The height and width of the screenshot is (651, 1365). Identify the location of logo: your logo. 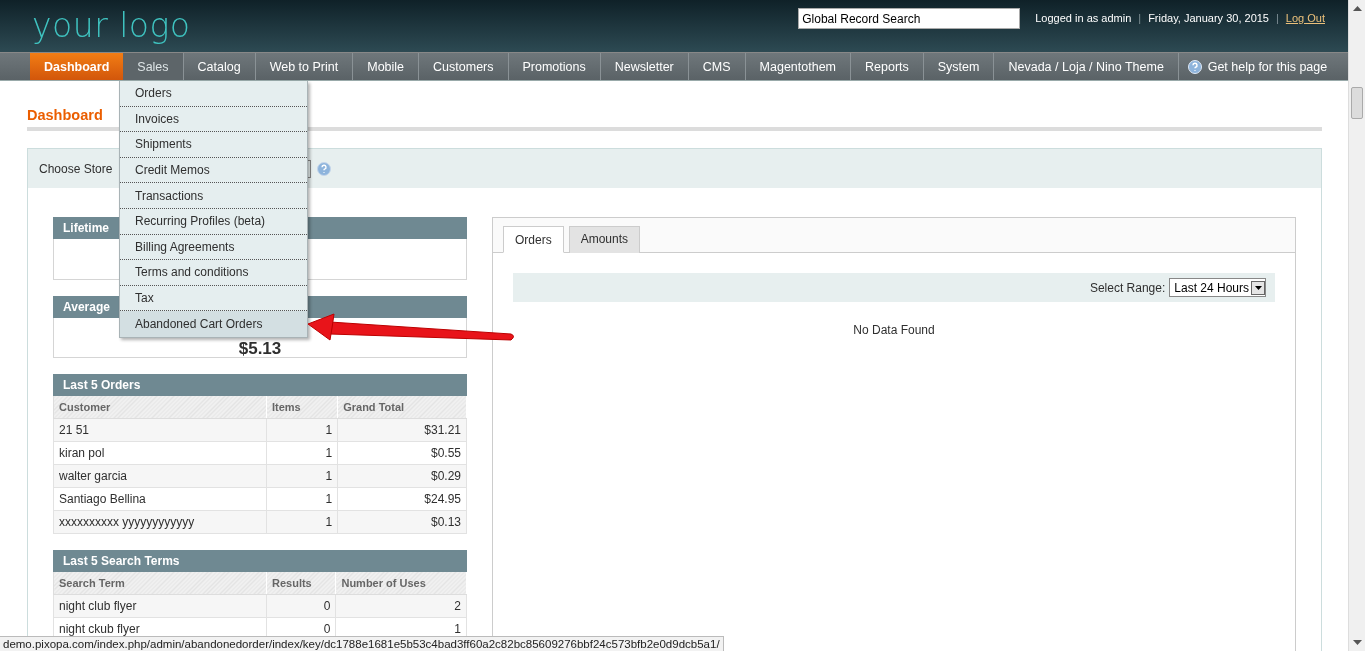
(111, 25).